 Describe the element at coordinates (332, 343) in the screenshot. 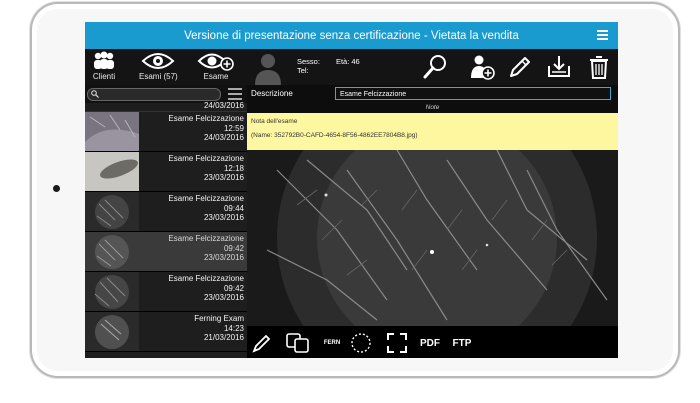

I see `fern-label: FERN` at that location.